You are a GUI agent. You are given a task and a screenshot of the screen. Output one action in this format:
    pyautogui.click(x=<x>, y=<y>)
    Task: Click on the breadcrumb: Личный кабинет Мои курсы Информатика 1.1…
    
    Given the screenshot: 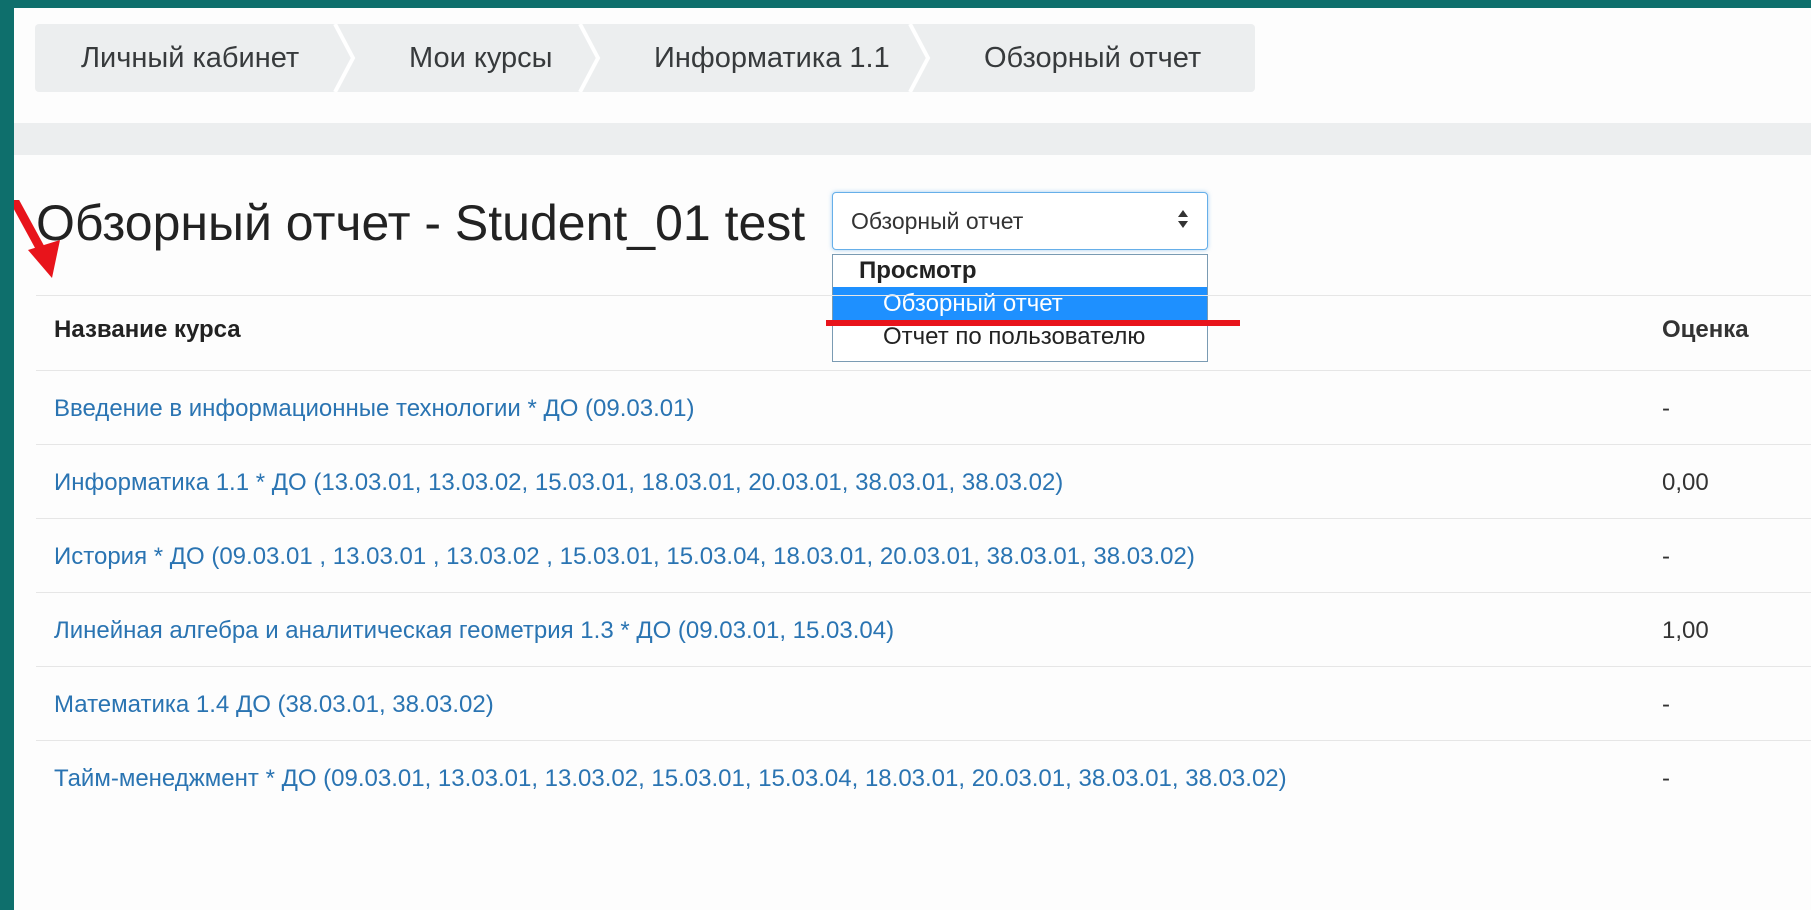 What is the action you would take?
    pyautogui.click(x=645, y=58)
    